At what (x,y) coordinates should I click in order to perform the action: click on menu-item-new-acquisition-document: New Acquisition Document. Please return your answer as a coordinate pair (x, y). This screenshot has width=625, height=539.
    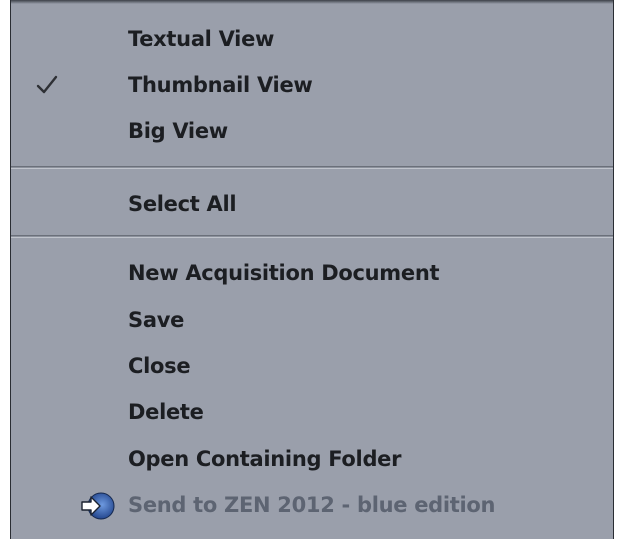
    Looking at the image, I should click on (312, 274).